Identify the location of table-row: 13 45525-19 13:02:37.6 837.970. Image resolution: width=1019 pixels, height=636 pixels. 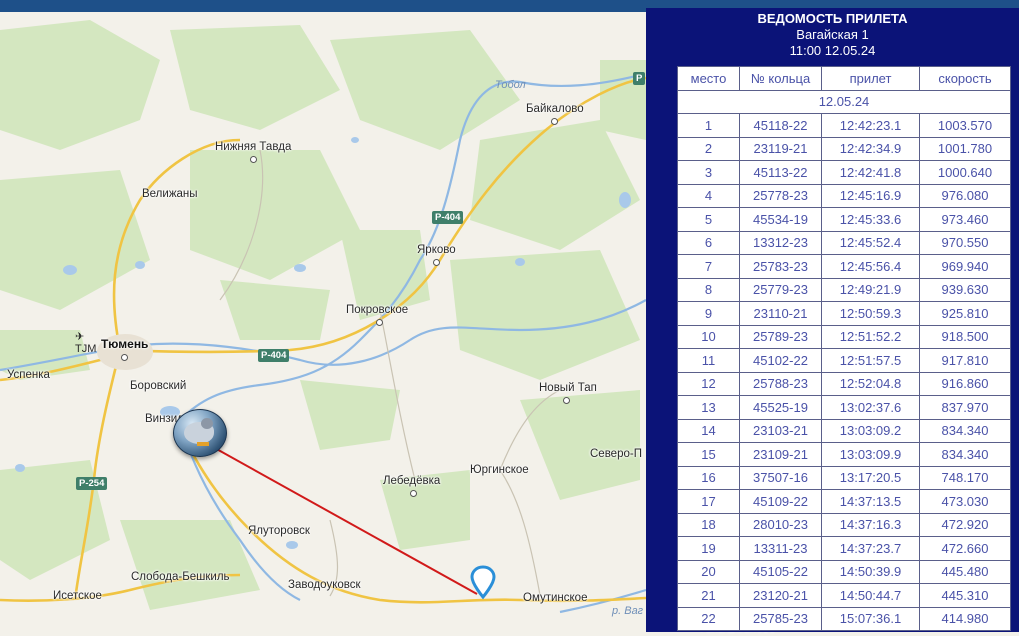
(844, 407).